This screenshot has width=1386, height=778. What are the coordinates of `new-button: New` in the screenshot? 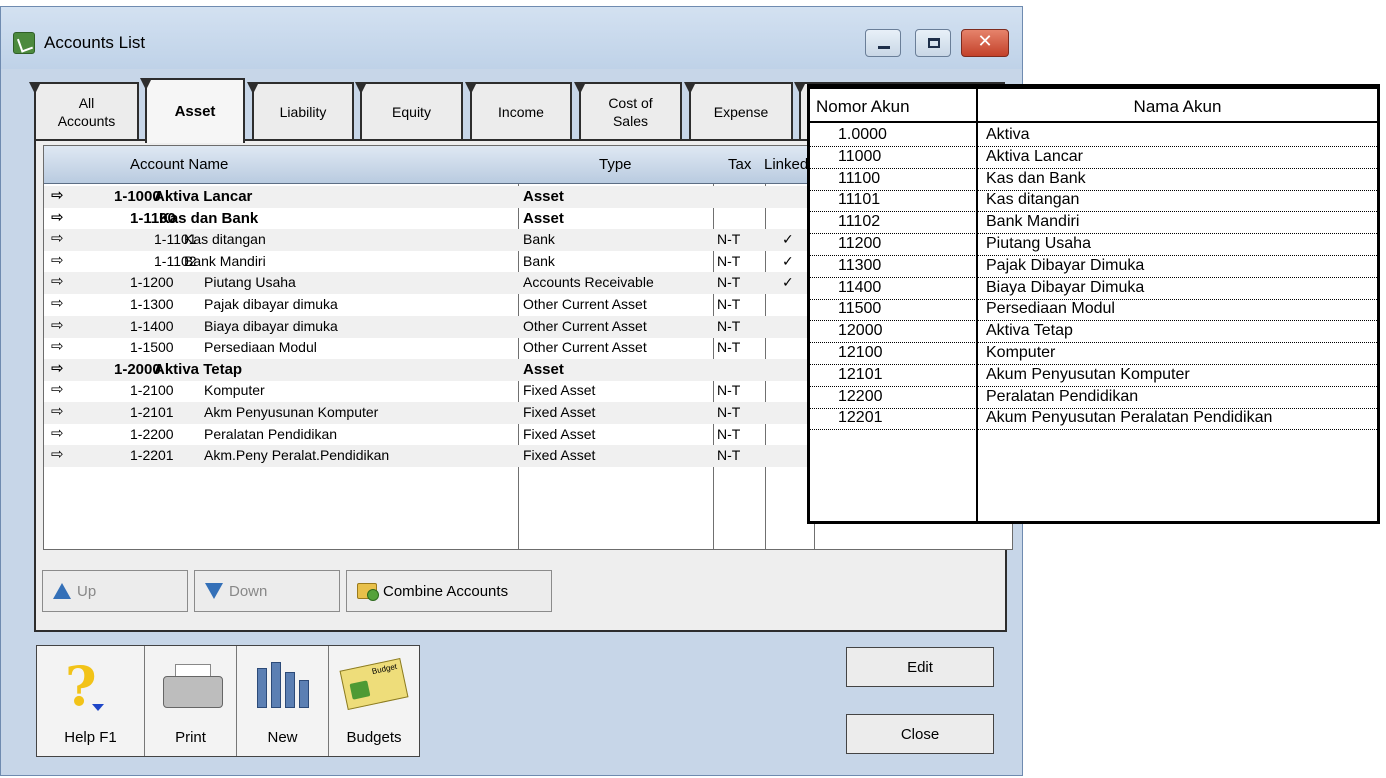 It's located at (283, 701).